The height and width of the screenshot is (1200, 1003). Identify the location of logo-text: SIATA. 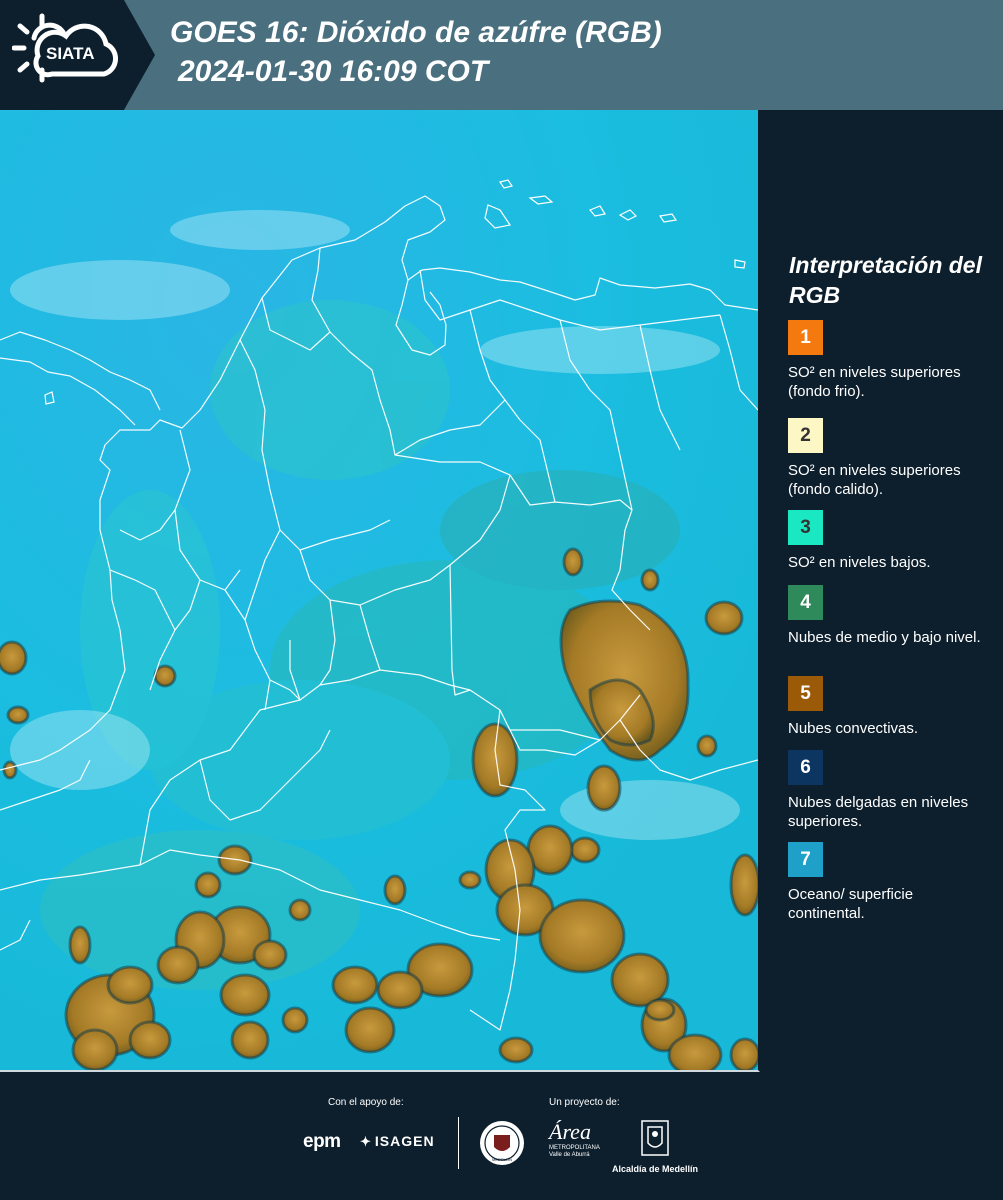
(70, 53).